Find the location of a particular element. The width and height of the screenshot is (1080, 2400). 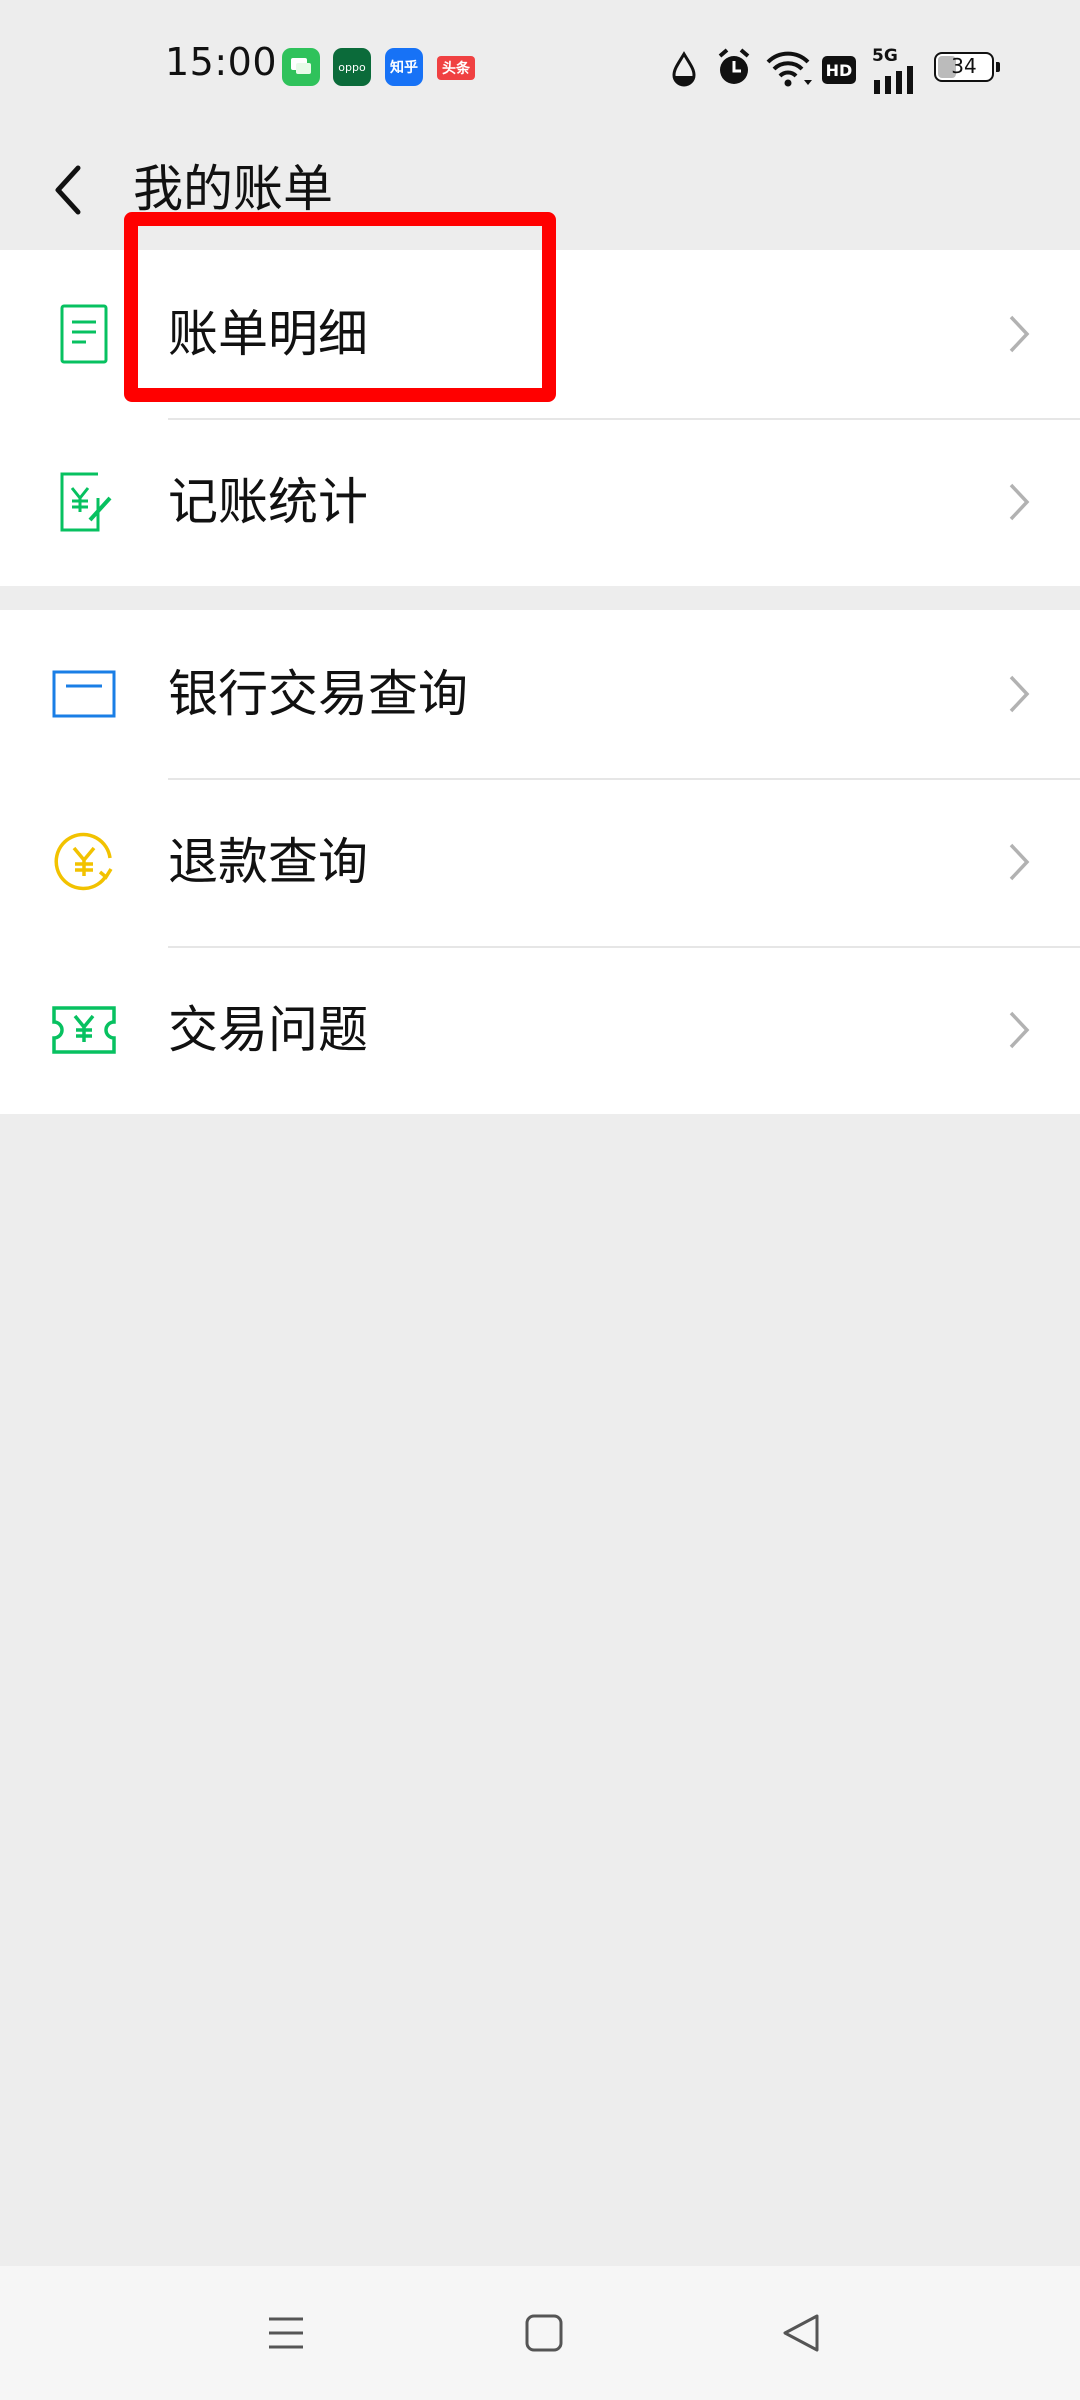

chevron-left-icon is located at coordinates (70, 190).